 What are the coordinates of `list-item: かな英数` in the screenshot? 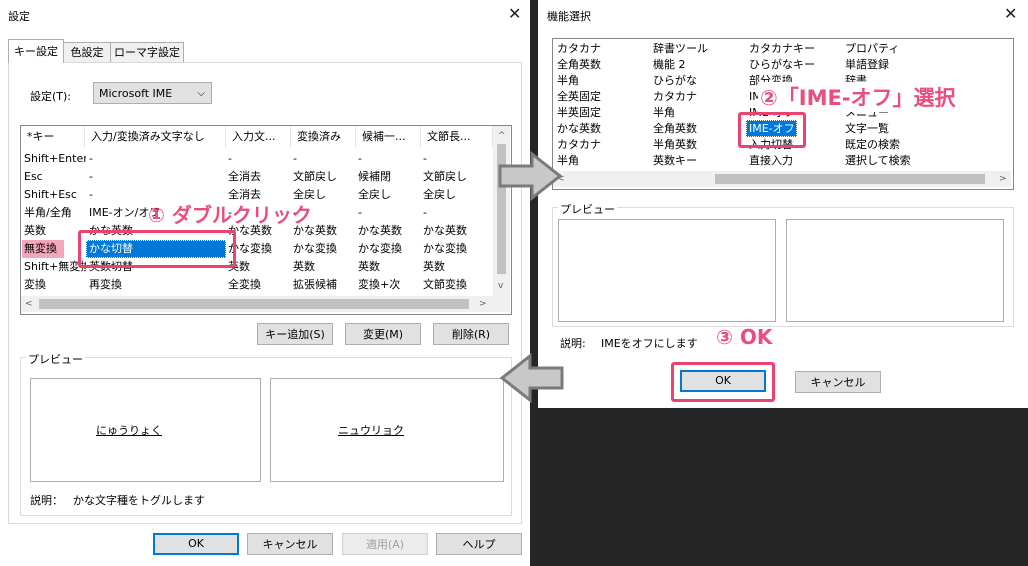 It's located at (603, 129).